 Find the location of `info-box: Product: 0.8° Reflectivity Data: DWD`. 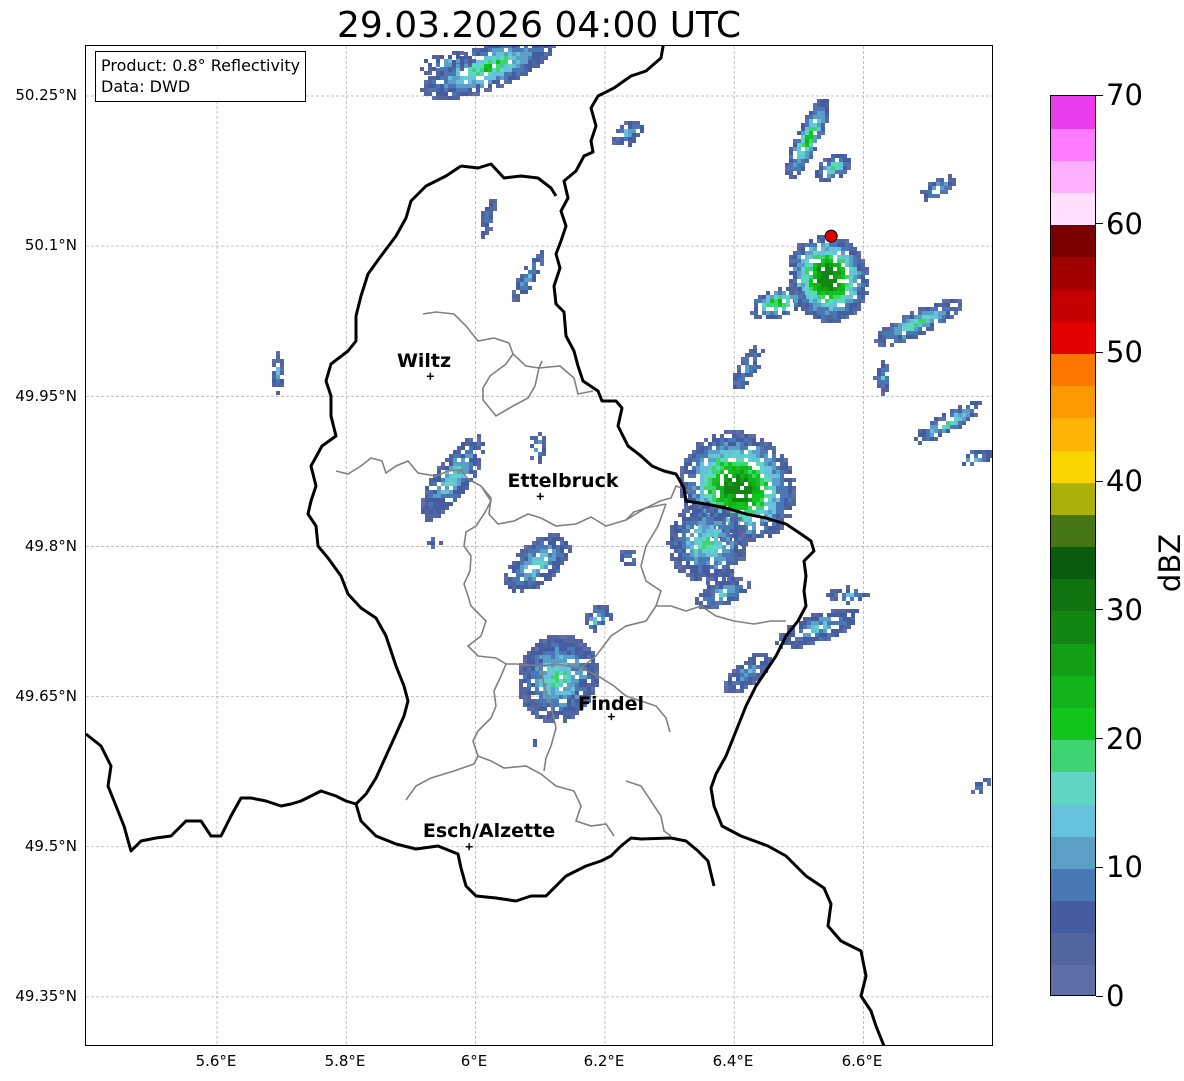

info-box: Product: 0.8° Reflectivity Data: DWD is located at coordinates (201, 76).